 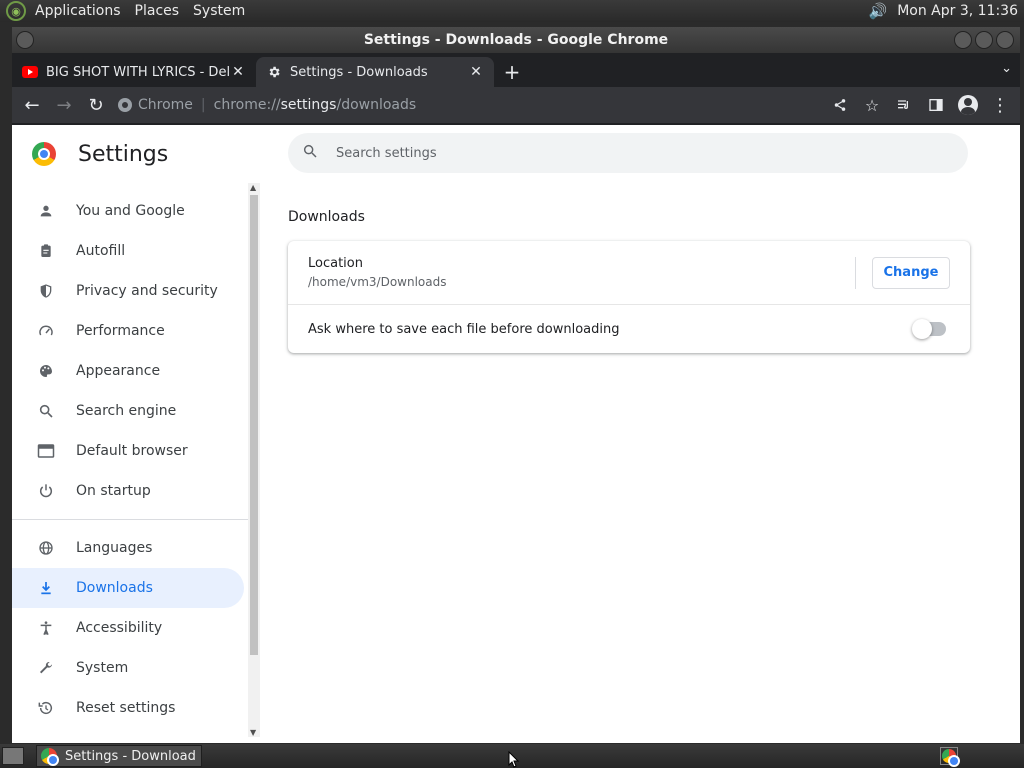 I want to click on sidebar-item-label: Default browser, so click(x=132, y=451).